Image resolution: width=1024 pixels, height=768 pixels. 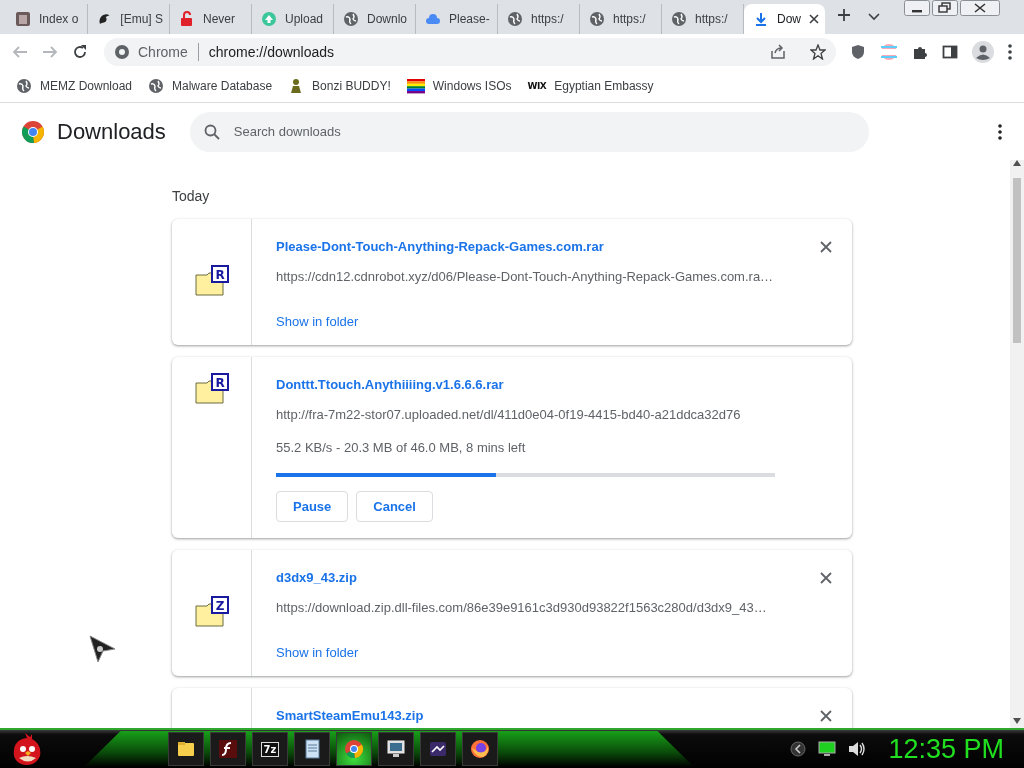 I want to click on bookmark-link: Windows ISOs, so click(x=459, y=86).